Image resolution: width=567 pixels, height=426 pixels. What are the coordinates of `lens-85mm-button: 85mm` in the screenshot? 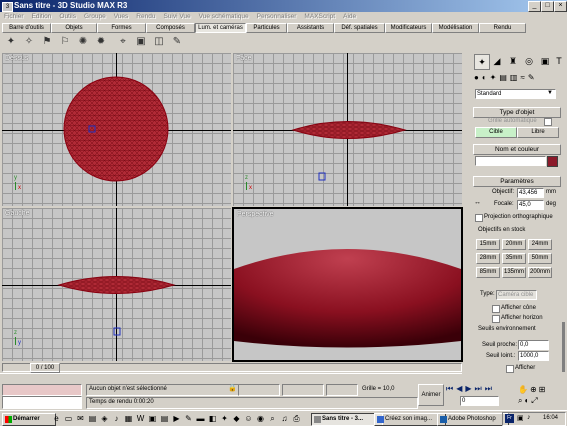 It's located at (488, 272).